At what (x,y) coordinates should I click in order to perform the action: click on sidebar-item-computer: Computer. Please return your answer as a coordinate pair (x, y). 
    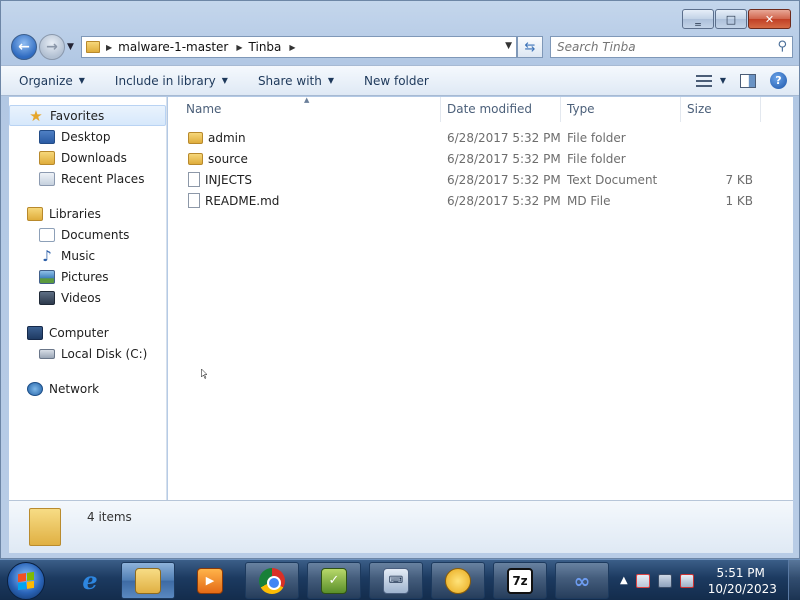
    Looking at the image, I should click on (87, 332).